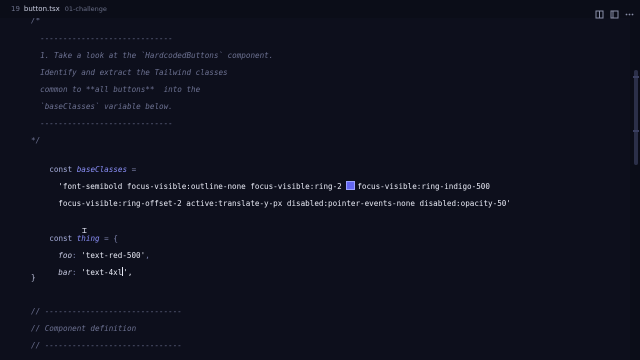 This screenshot has width=640, height=360. I want to click on tab-path: 01-challenge, so click(85, 9).